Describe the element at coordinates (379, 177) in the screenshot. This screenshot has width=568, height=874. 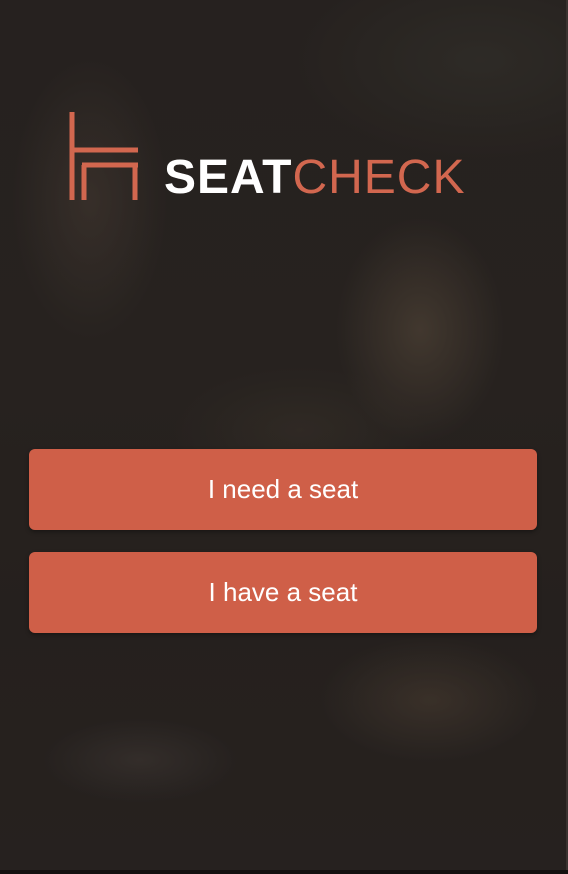
I see `wordmark-check: CHECK` at that location.